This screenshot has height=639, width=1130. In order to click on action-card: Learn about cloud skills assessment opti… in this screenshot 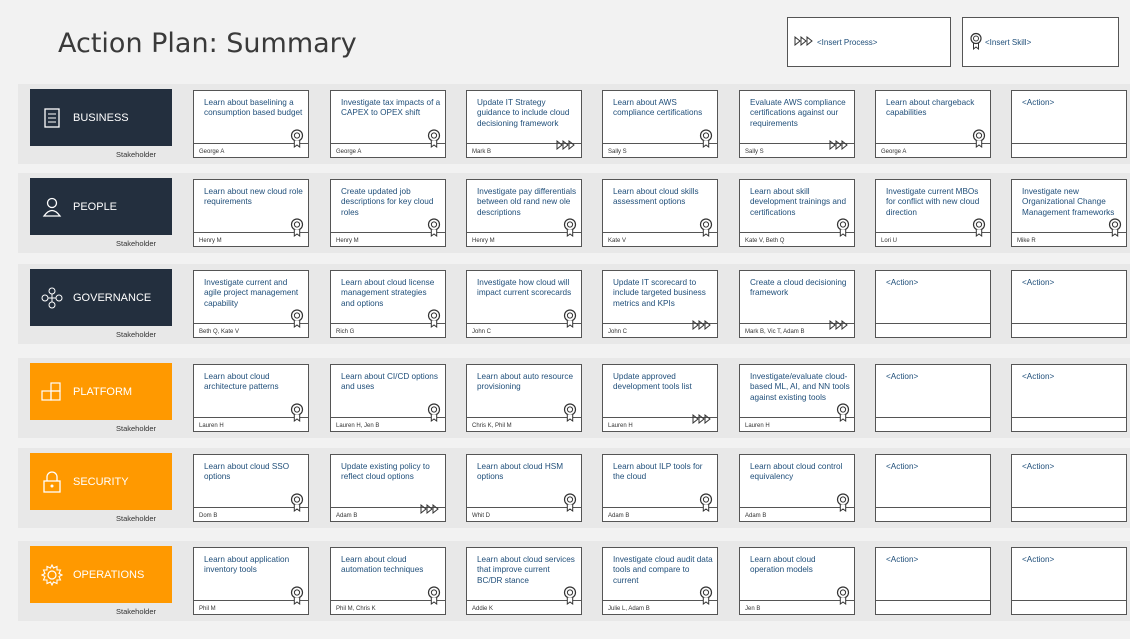, I will do `click(660, 213)`.